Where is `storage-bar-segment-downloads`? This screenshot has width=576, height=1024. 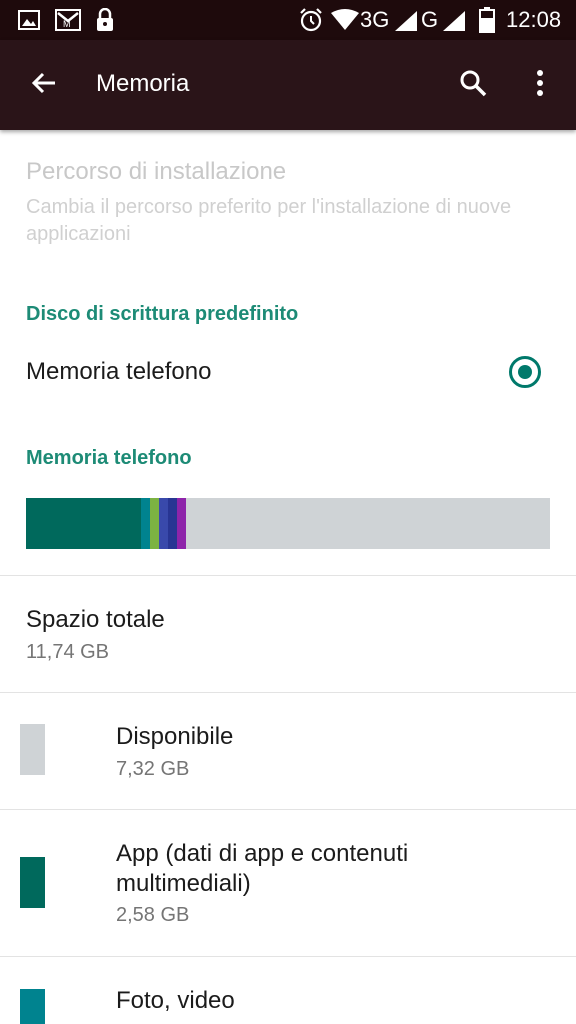
storage-bar-segment-downloads is located at coordinates (163, 523).